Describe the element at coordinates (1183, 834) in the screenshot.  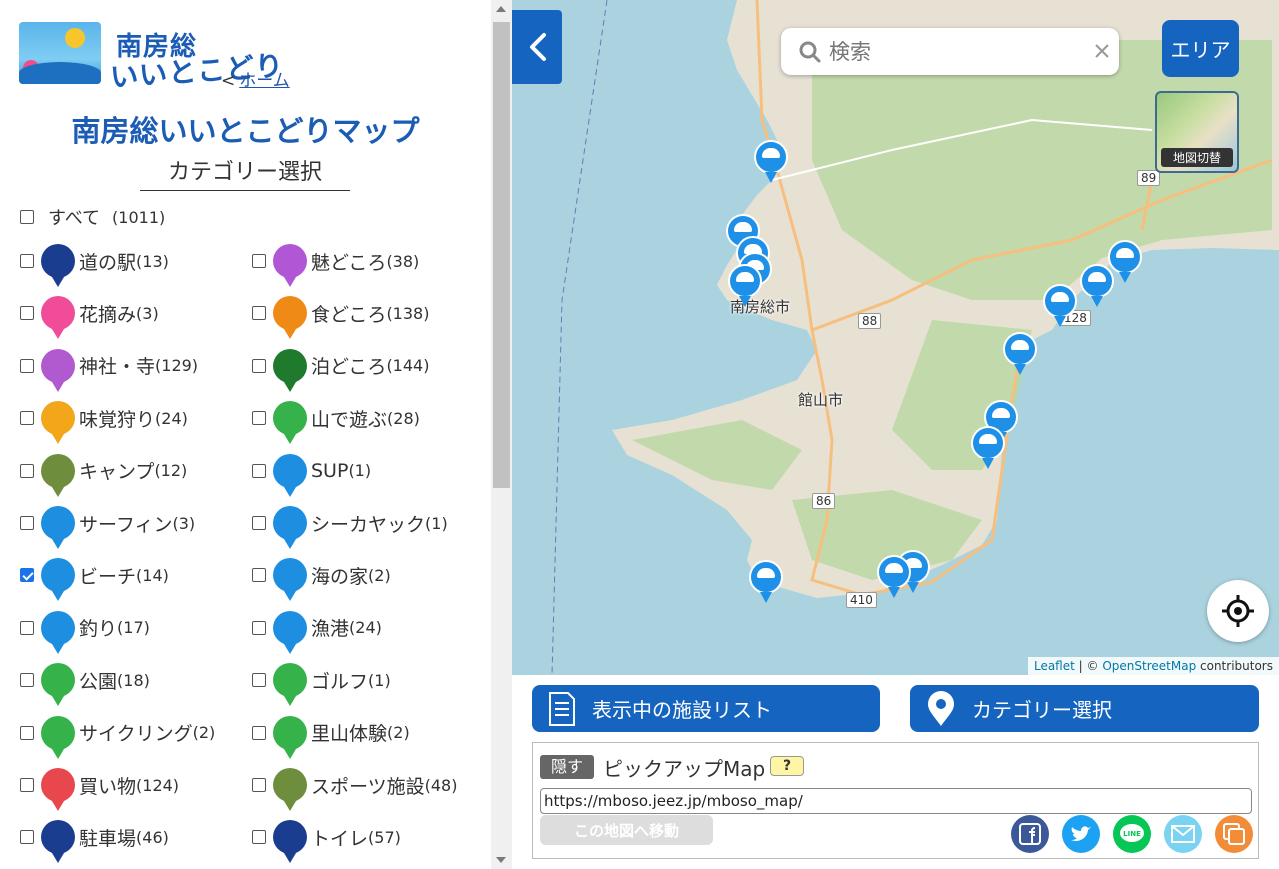
I see `email-share-button` at that location.